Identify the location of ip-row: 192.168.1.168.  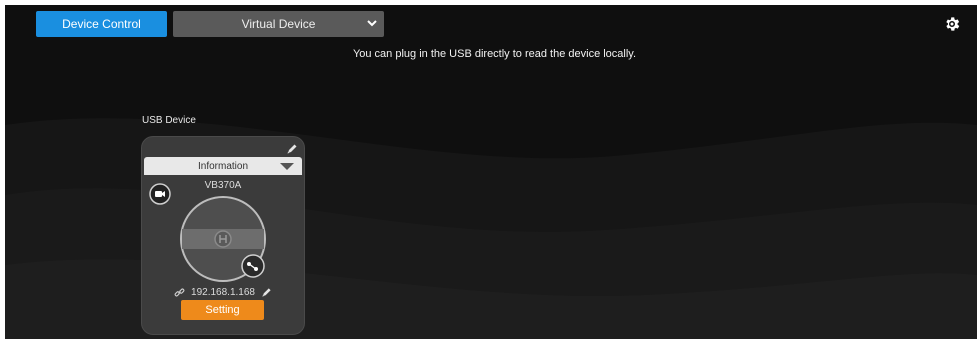
(223, 292).